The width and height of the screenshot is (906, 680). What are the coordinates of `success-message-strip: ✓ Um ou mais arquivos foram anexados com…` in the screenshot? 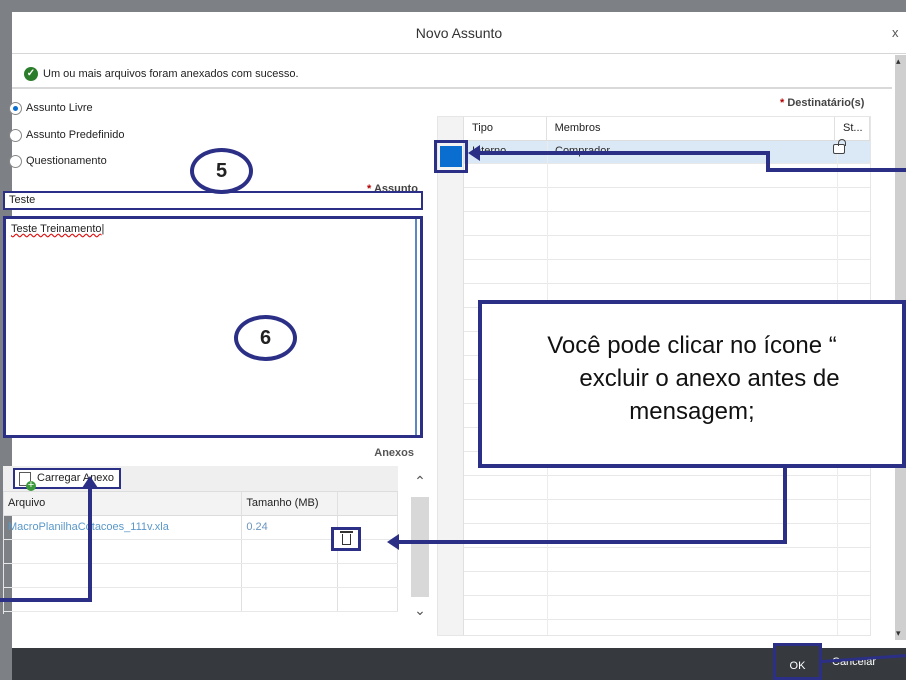 It's located at (452, 75).